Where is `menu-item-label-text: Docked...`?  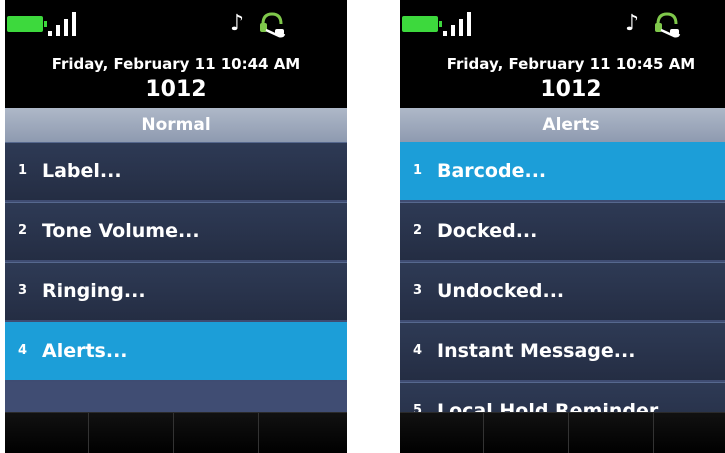
menu-item-label-text: Docked... is located at coordinates (487, 231).